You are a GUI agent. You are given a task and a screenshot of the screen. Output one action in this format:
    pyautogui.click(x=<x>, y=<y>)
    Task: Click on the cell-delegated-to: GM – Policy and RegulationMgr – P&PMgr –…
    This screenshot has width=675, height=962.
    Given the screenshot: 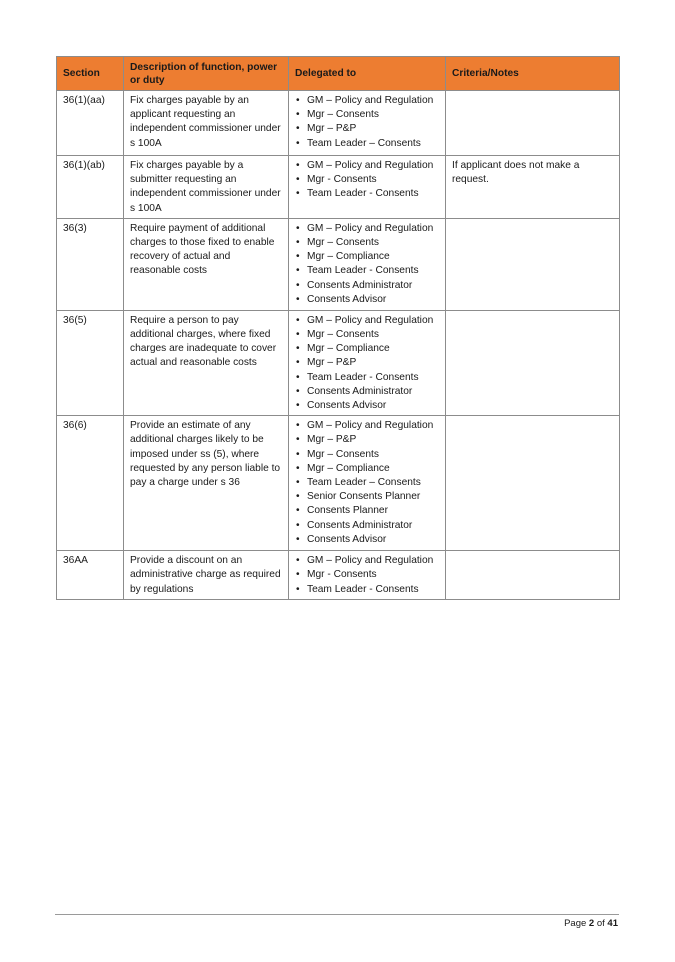 What is the action you would take?
    pyautogui.click(x=367, y=483)
    